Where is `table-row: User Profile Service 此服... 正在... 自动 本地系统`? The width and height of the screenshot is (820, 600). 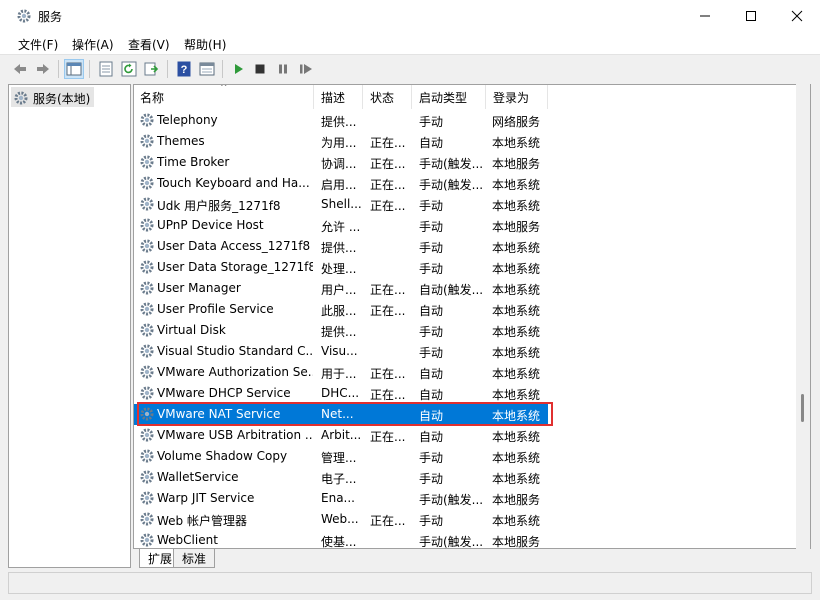 table-row: User Profile Service 此服... 正在... 自动 本地系统 is located at coordinates (341, 309).